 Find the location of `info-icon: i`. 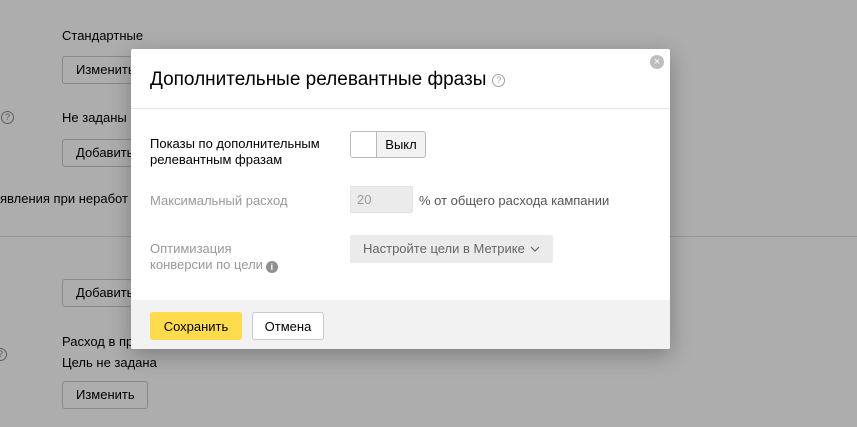

info-icon: i is located at coordinates (271, 267).